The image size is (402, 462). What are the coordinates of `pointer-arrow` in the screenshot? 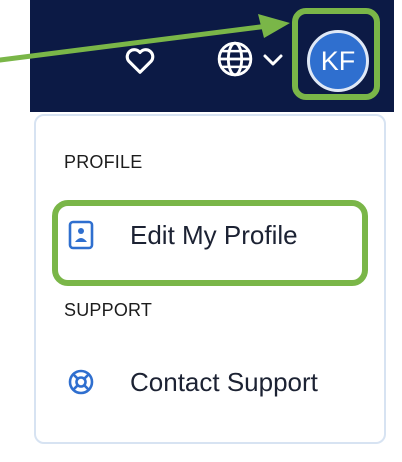 It's located at (145, 38).